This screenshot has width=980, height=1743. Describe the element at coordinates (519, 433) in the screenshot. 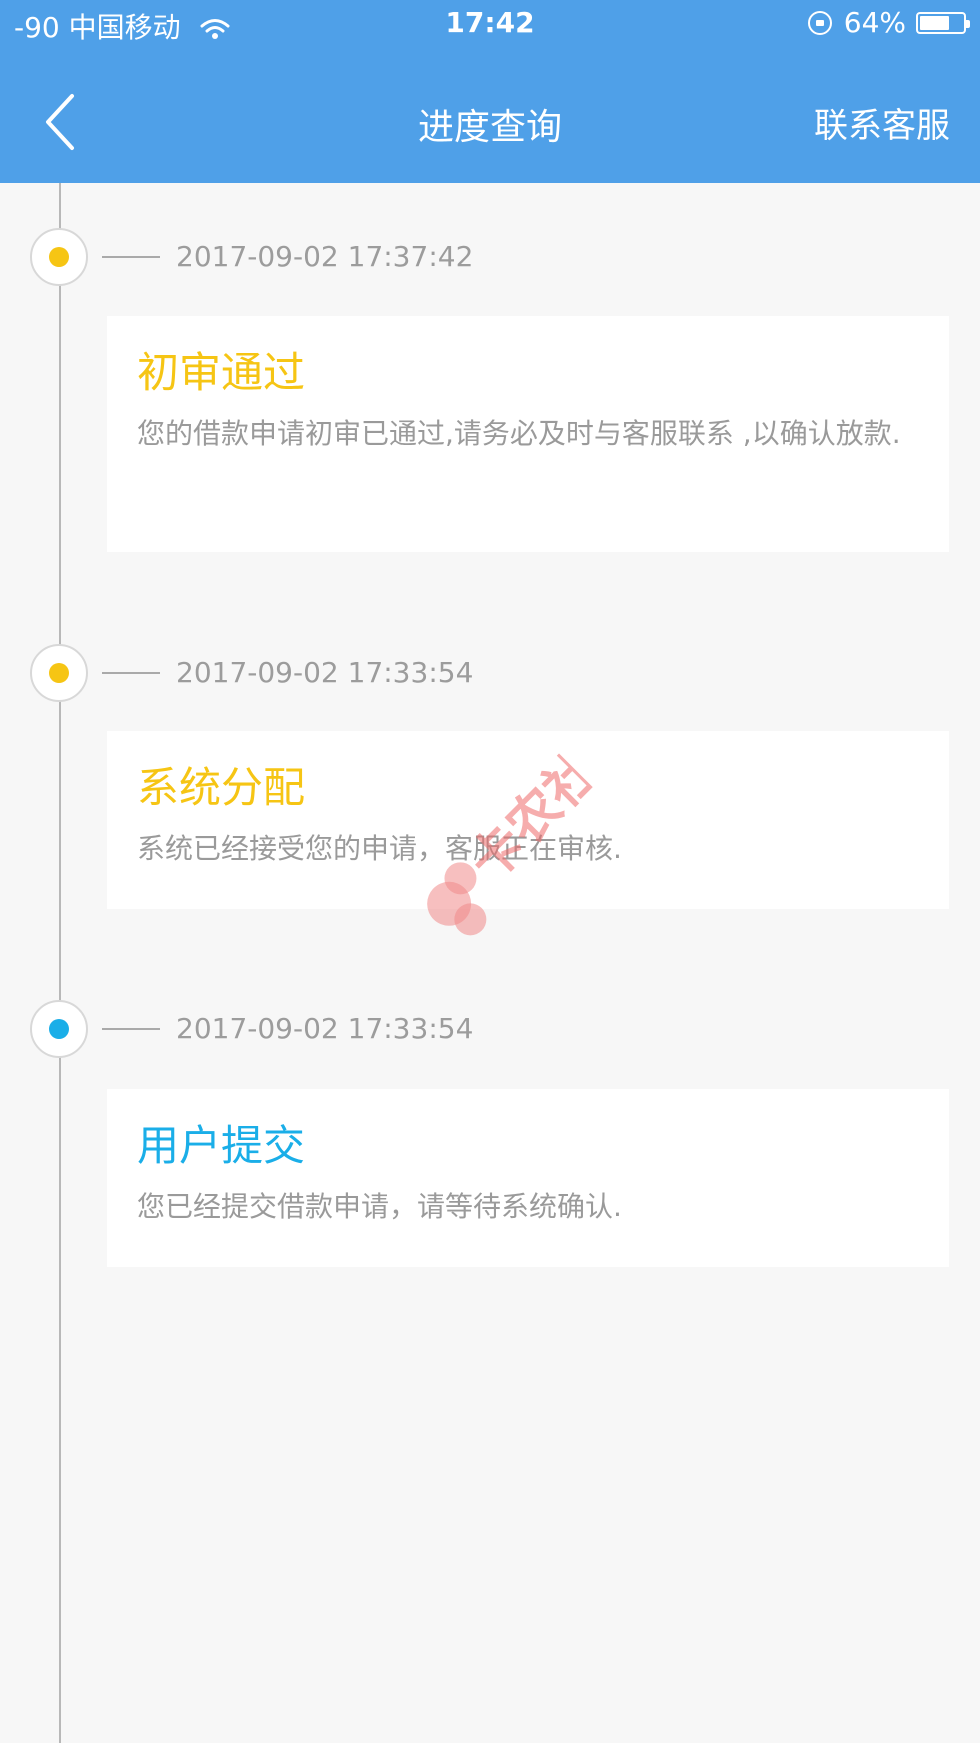

I see `card-description: 您的借款申请初审已通过,请务必及时与客服联系 ,以确认放款.` at that location.